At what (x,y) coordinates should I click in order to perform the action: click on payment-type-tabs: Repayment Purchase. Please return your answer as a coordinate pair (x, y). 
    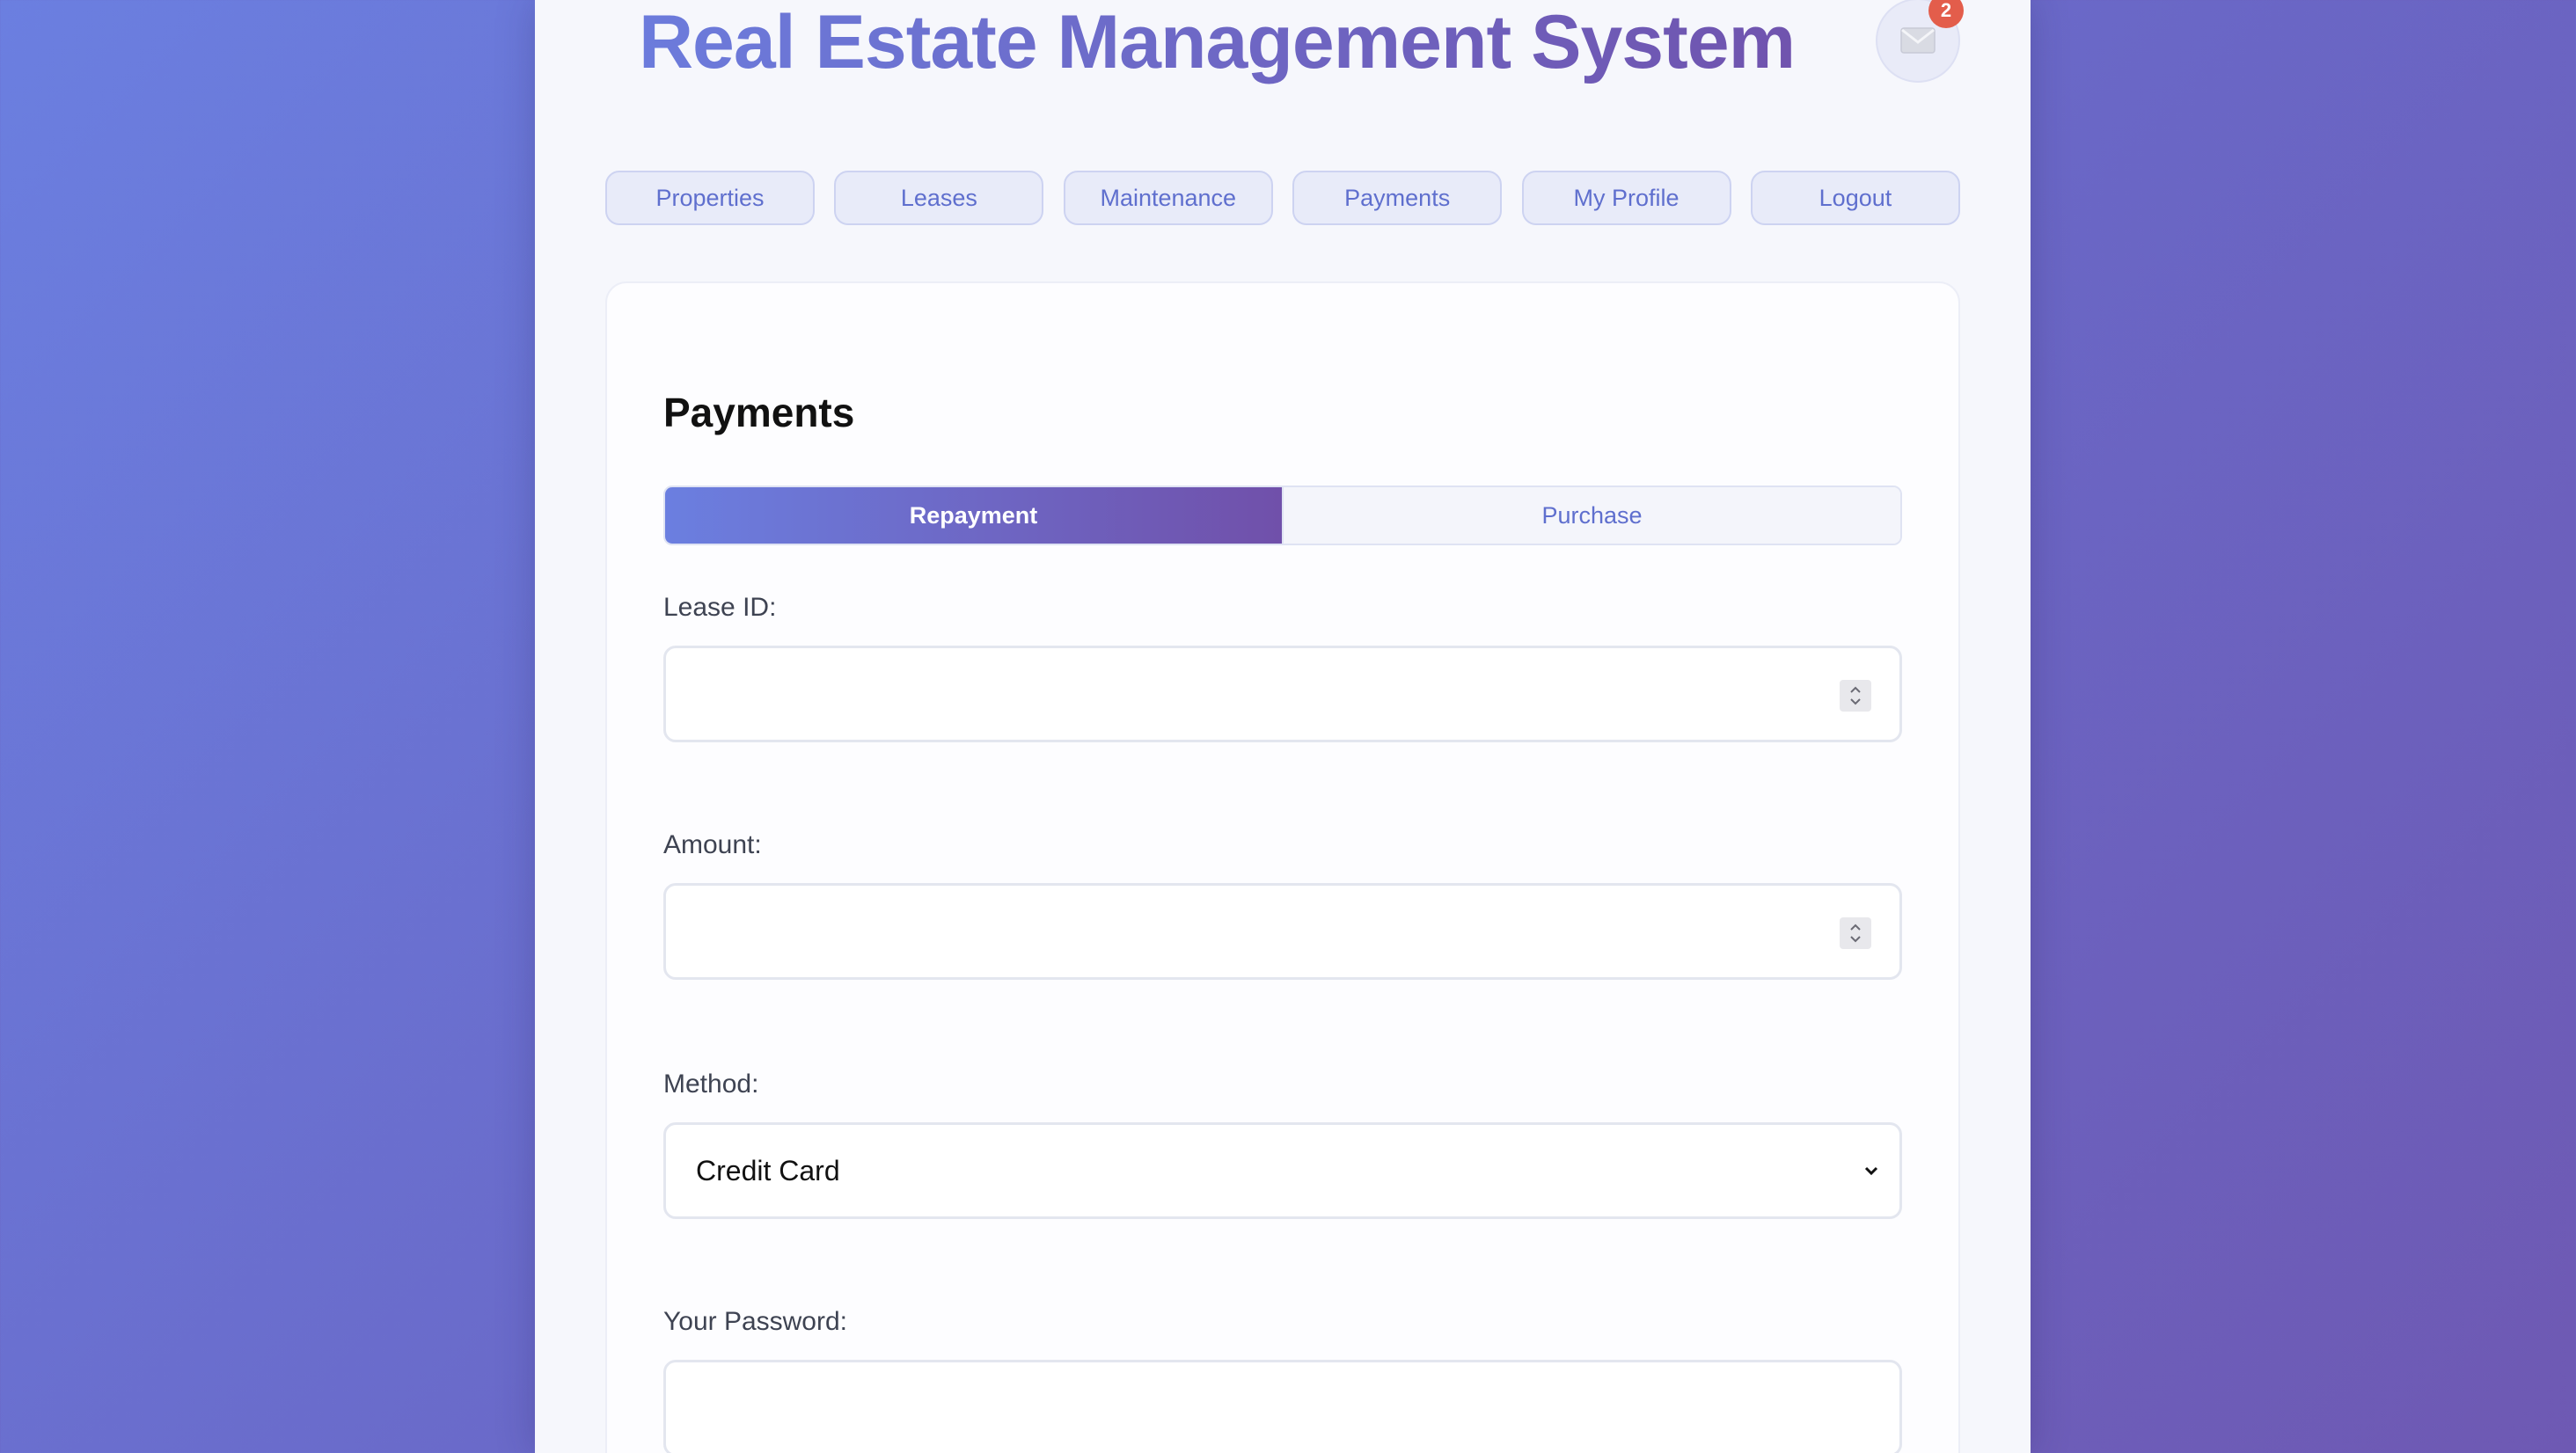
    Looking at the image, I should click on (1282, 515).